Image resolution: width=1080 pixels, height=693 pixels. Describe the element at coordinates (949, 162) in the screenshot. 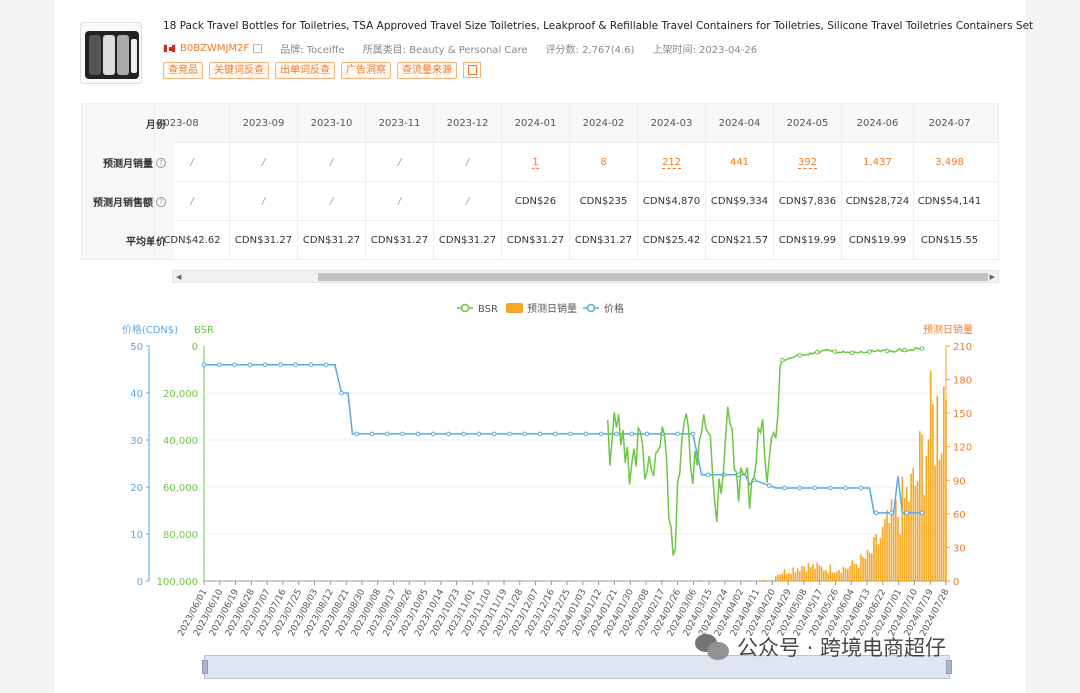

I see `cell-value: 3,498` at that location.